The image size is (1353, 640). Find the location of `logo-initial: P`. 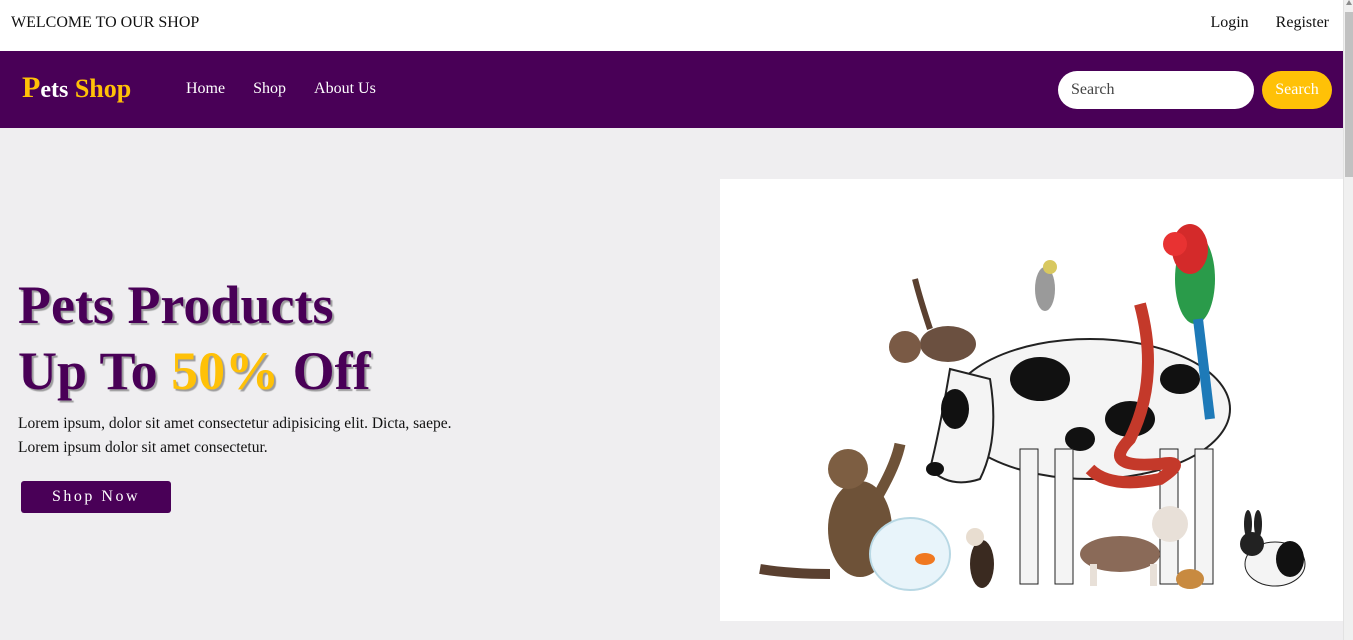

logo-initial: P is located at coordinates (31, 87).